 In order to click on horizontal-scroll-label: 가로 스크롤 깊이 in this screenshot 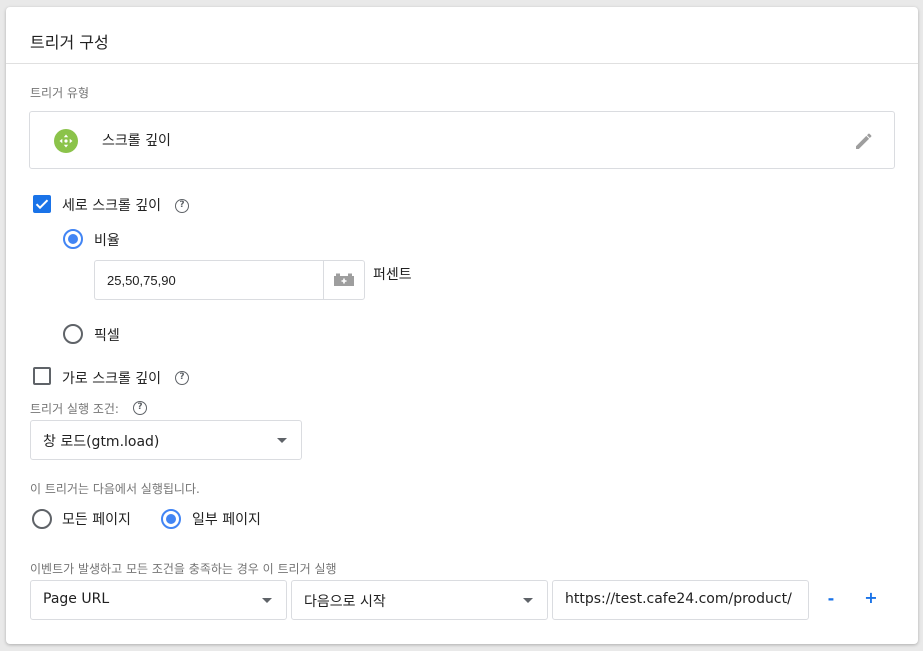, I will do `click(112, 379)`.